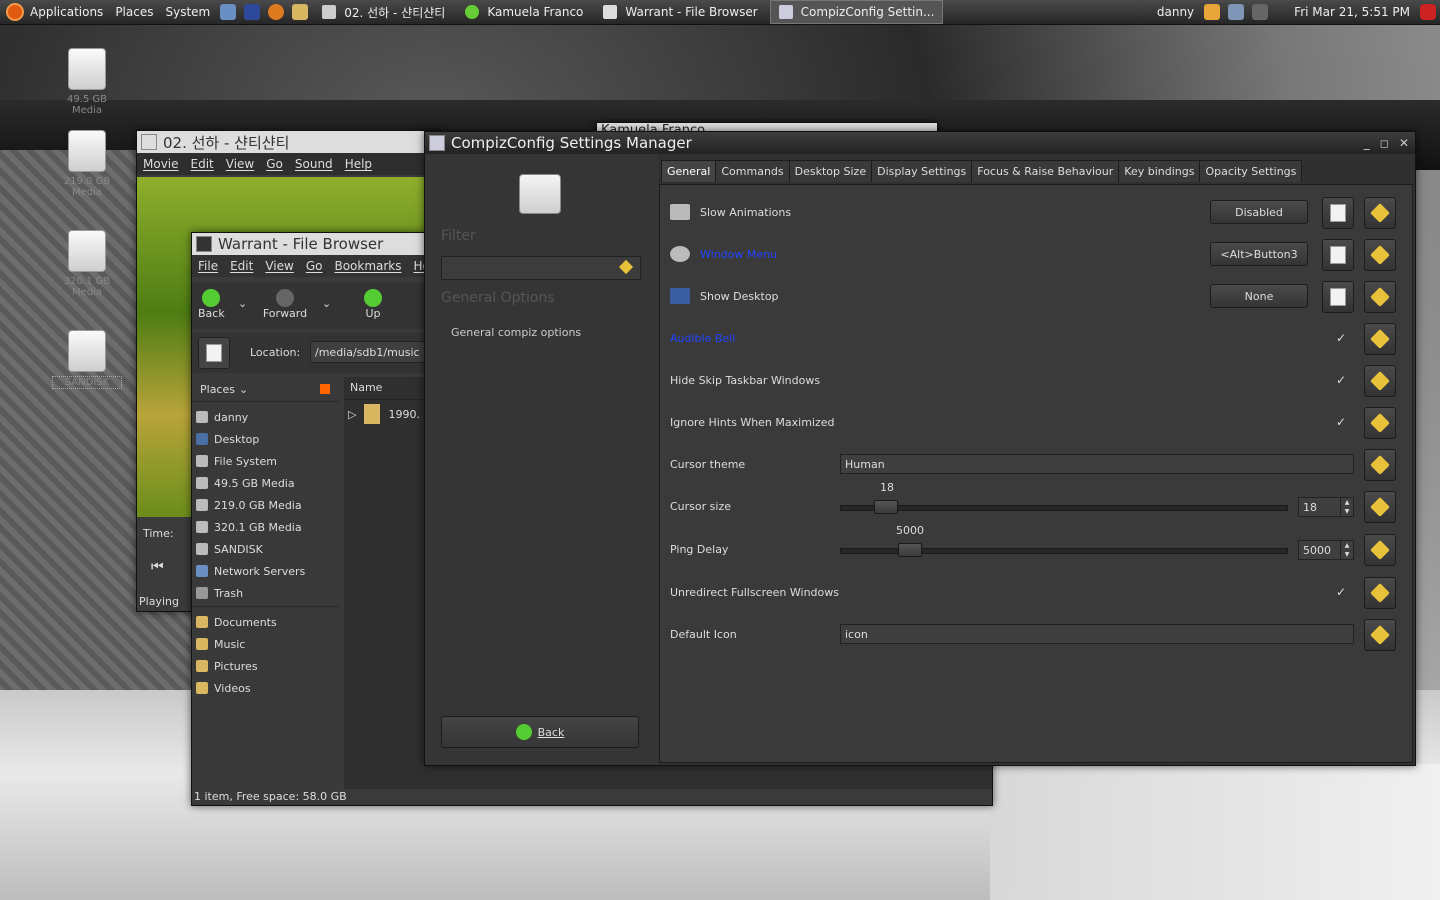 The width and height of the screenshot is (1440, 900). Describe the element at coordinates (1326, 550) in the screenshot. I see `ping-delay-spinbox: 5000 ▲ ▼` at that location.